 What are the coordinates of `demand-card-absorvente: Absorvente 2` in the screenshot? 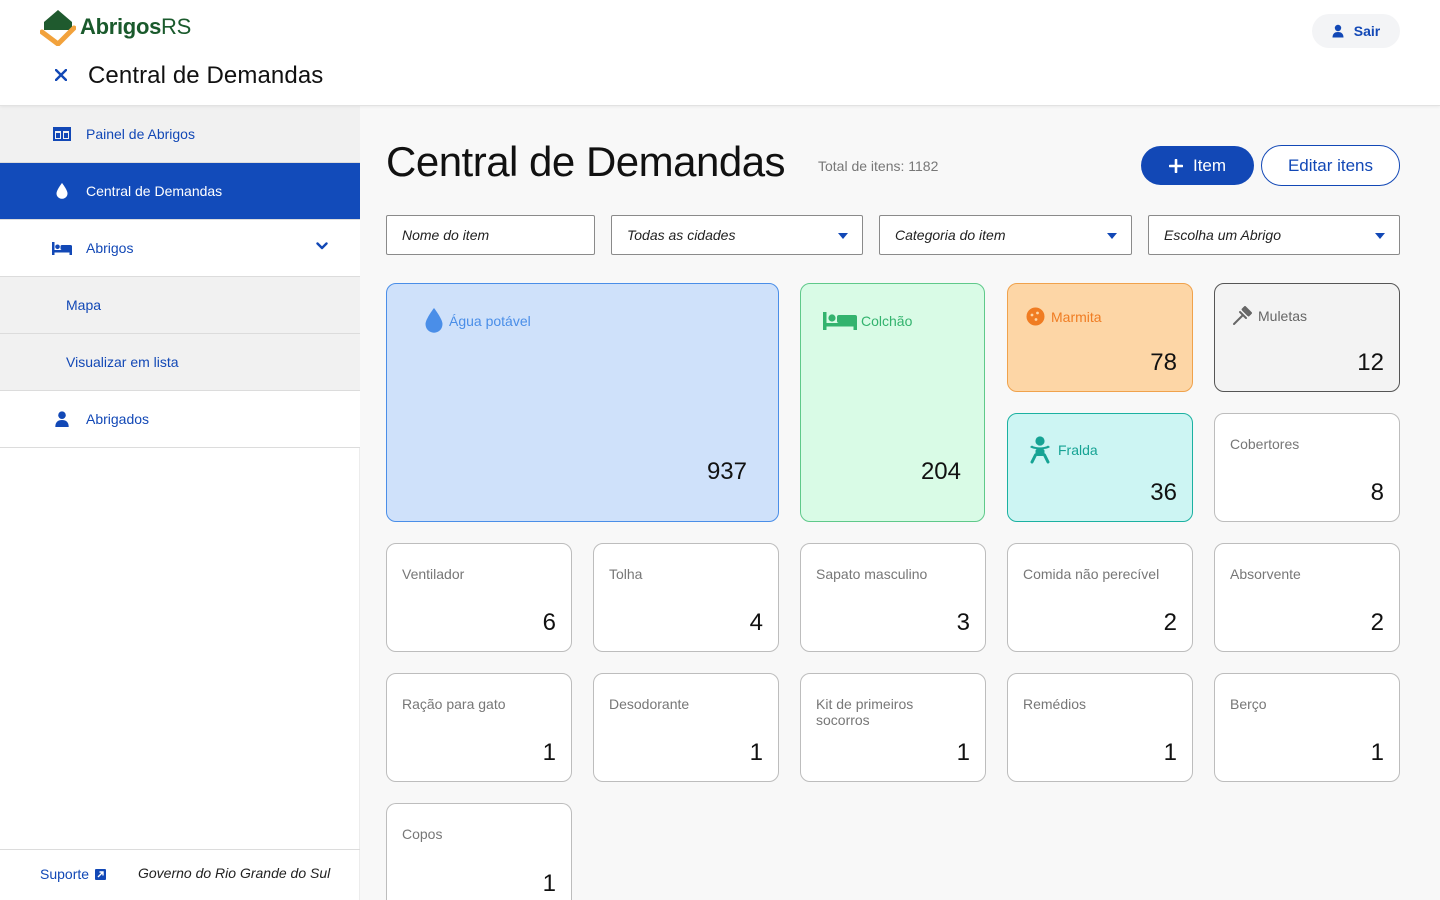 It's located at (1307, 597).